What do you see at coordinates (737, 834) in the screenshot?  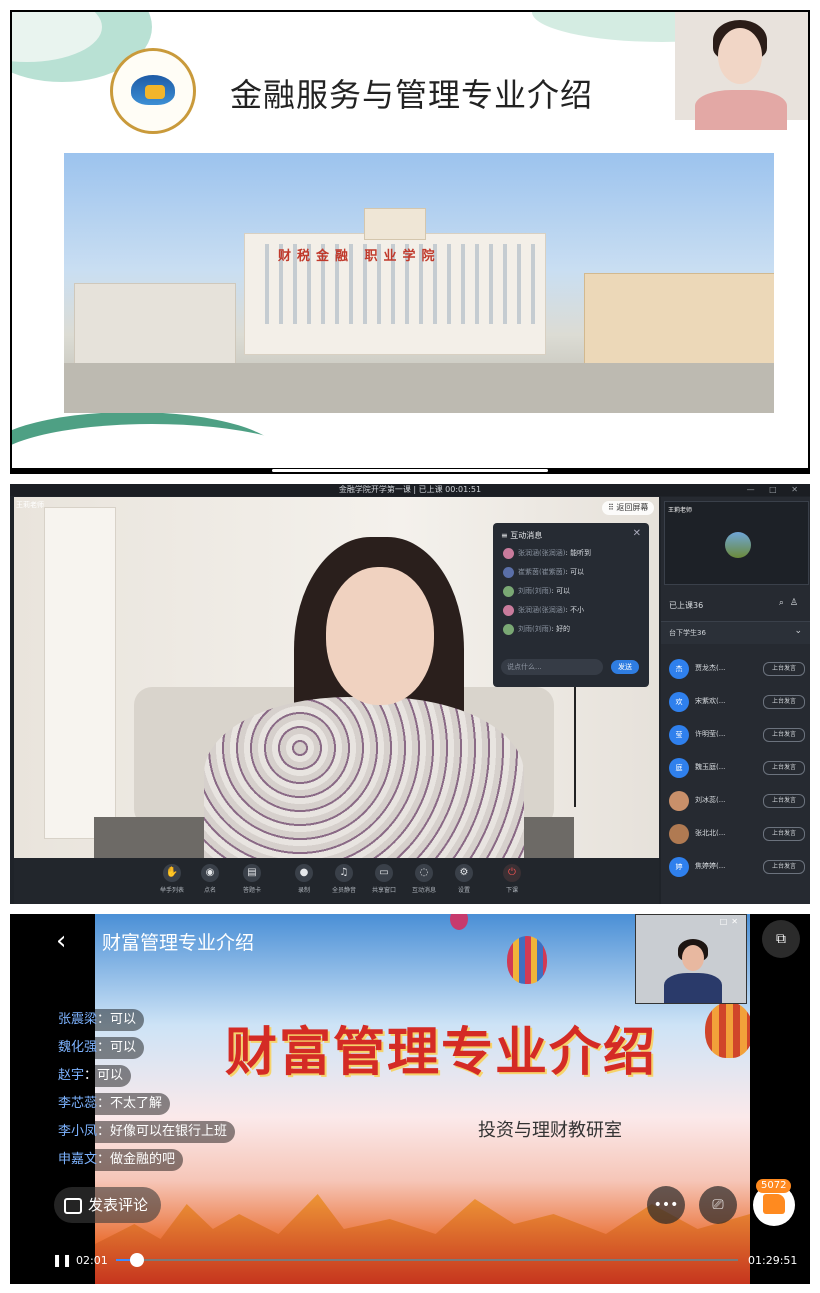 I see `student-row: 张北北(... 上台发言` at bounding box center [737, 834].